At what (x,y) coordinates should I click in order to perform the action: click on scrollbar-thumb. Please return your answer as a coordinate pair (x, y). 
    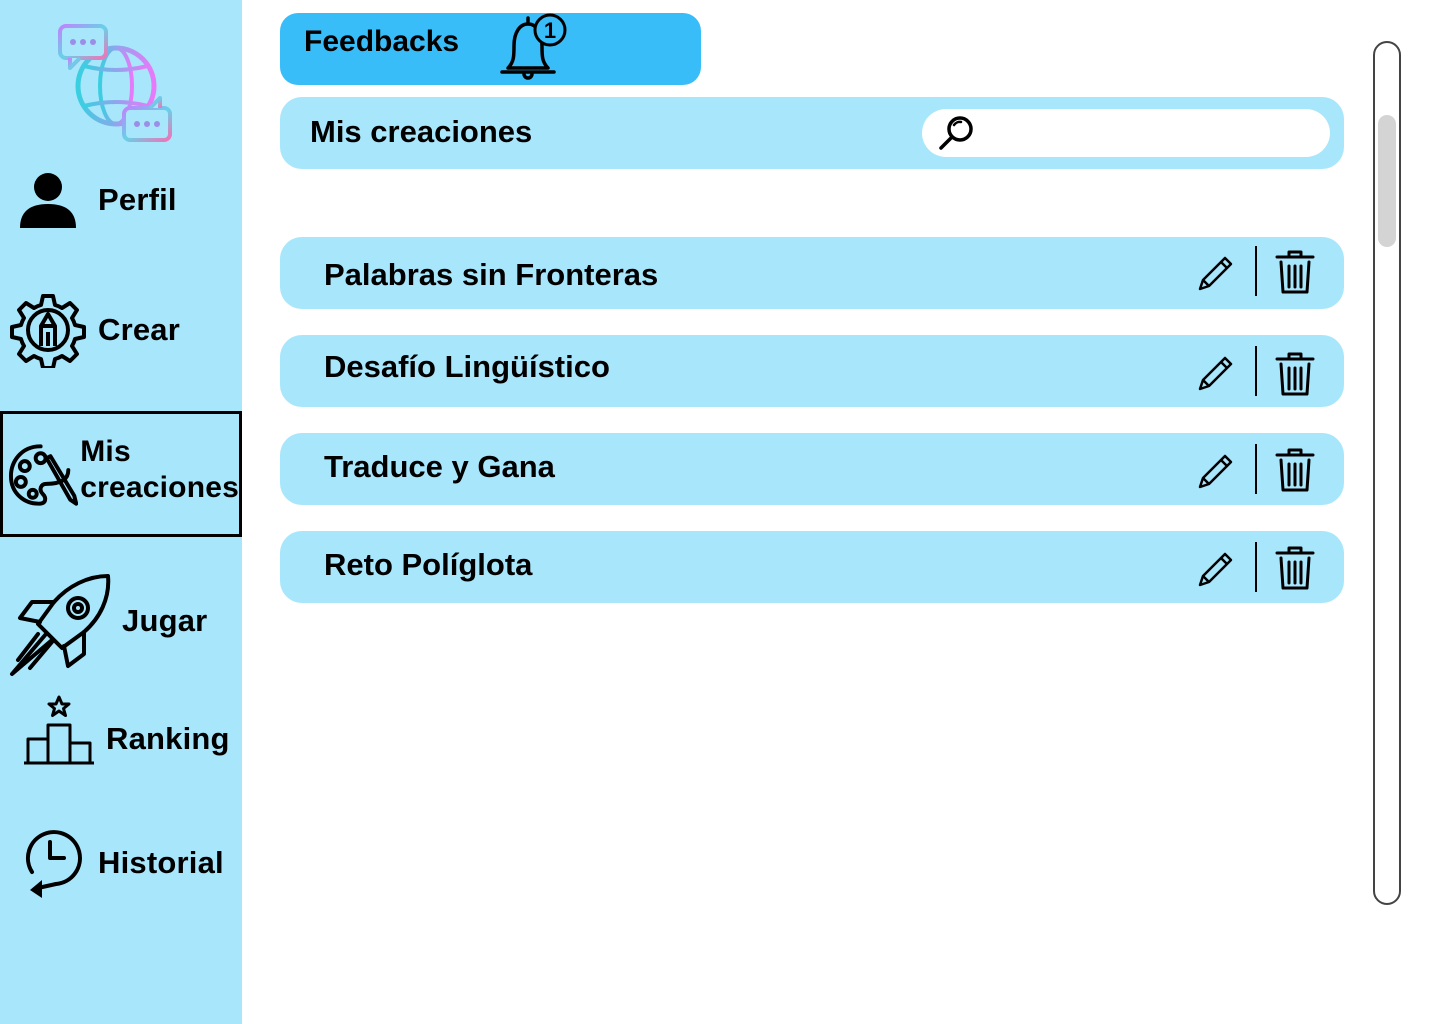
    Looking at the image, I should click on (1387, 181).